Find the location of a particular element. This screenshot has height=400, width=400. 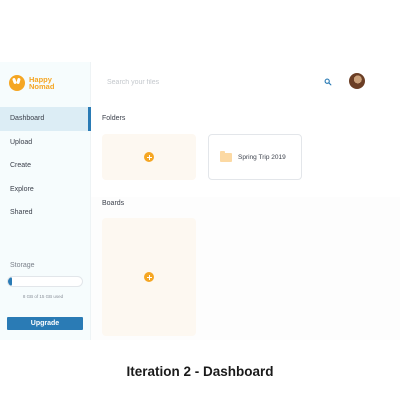

search-input is located at coordinates (217, 82).